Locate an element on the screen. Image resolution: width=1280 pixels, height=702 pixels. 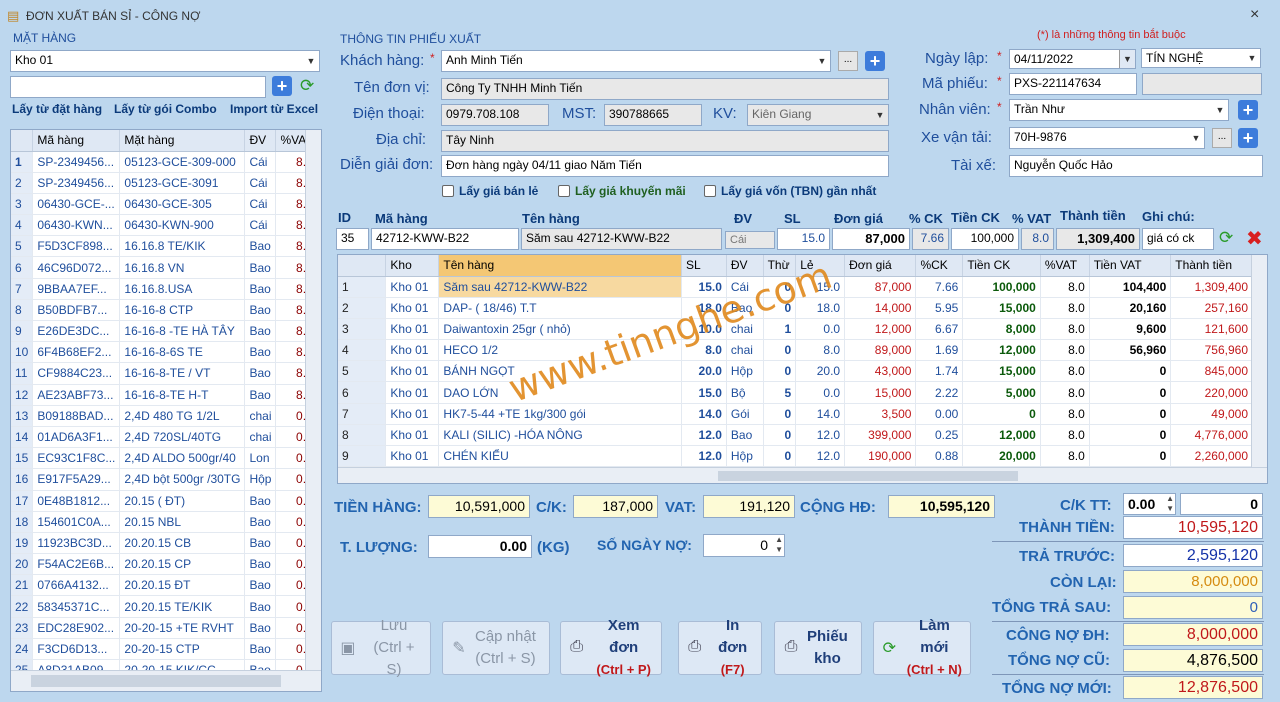
retail-price-checkbox is located at coordinates (448, 191).